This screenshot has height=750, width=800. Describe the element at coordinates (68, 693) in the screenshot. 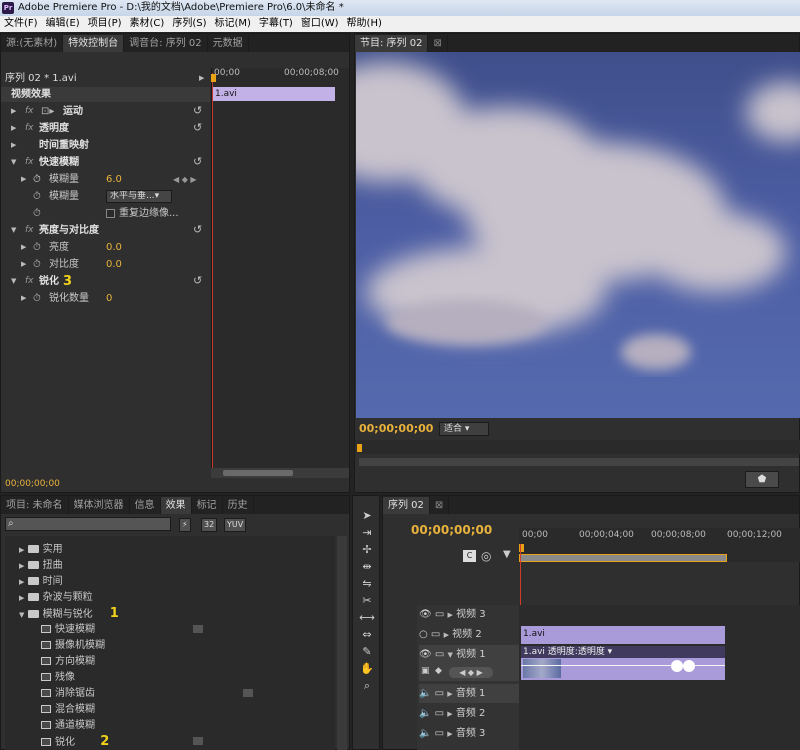

I see `list-item-effect: 消除锯齿` at that location.